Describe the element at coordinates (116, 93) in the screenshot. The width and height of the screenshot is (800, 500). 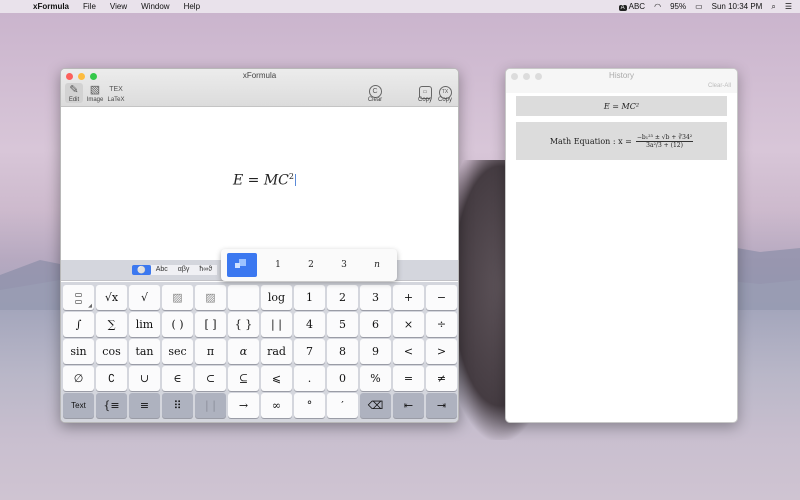
I see `latex-button: TEX LaTeX` at that location.